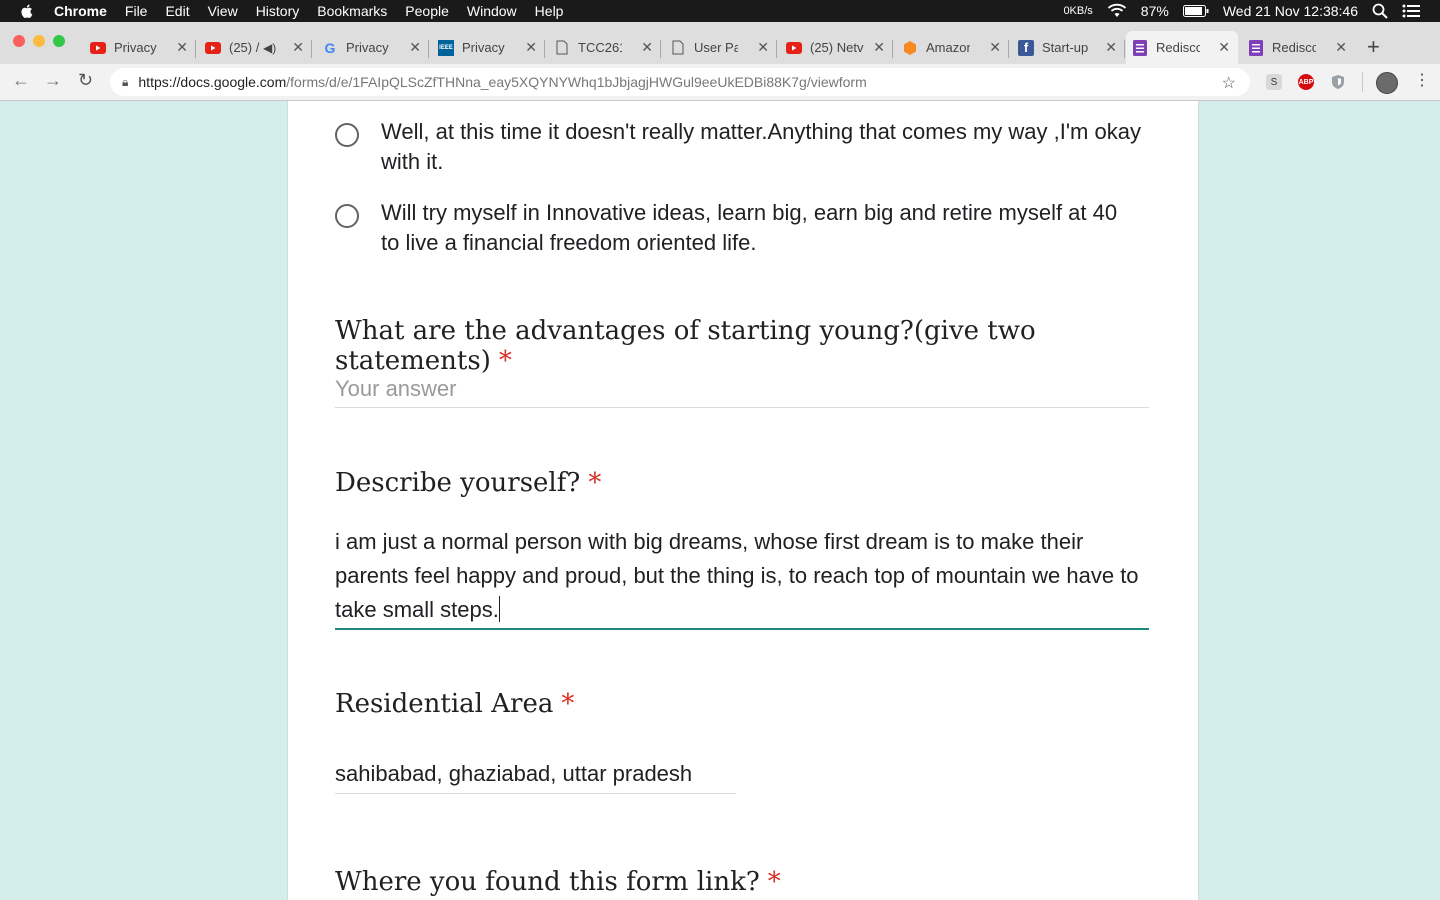 This screenshot has height=900, width=1440. What do you see at coordinates (21, 80) in the screenshot?
I see `back-arrow-icon: ←` at bounding box center [21, 80].